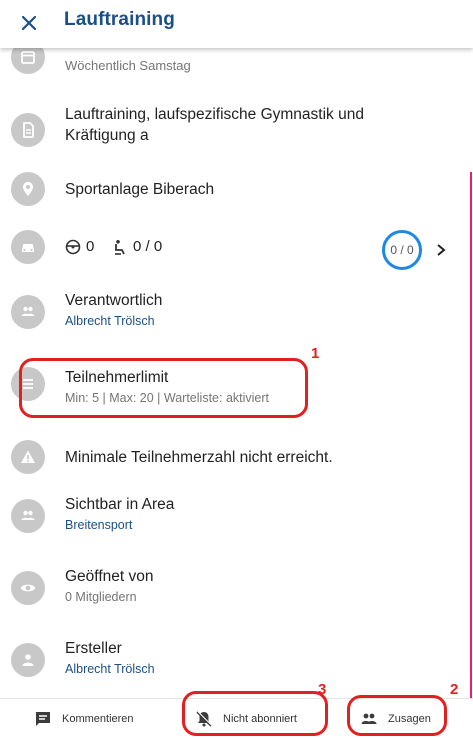  I want to click on comment-icon, so click(43, 719).